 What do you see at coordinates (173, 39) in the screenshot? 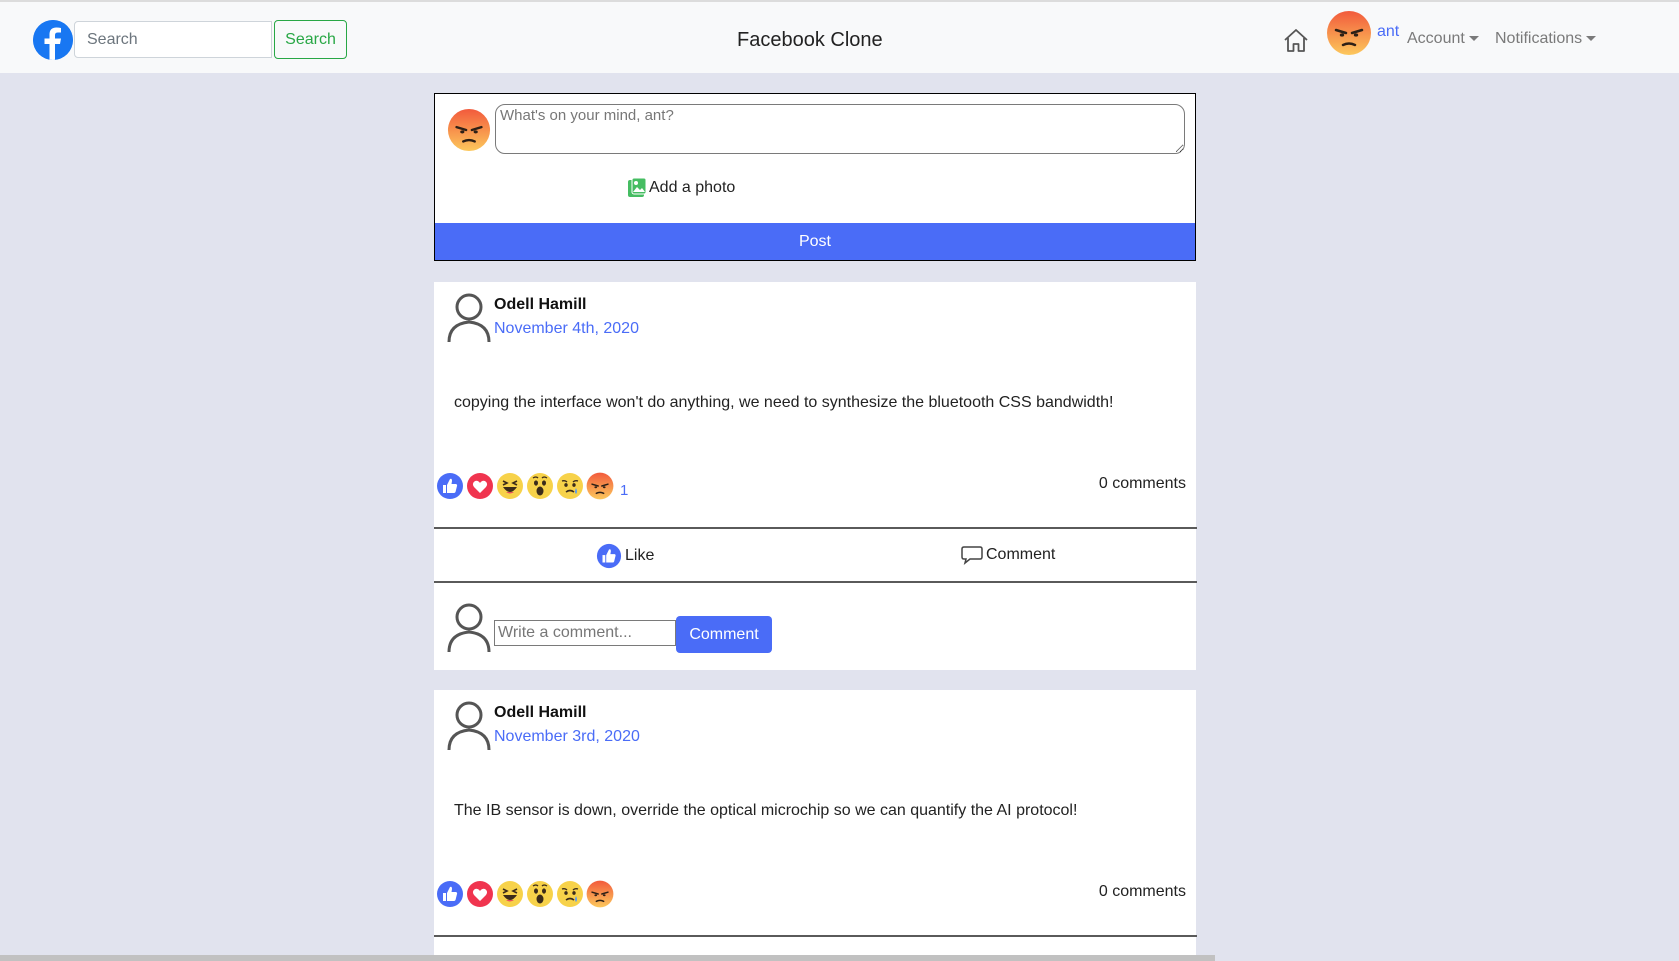
I see `search-input` at bounding box center [173, 39].